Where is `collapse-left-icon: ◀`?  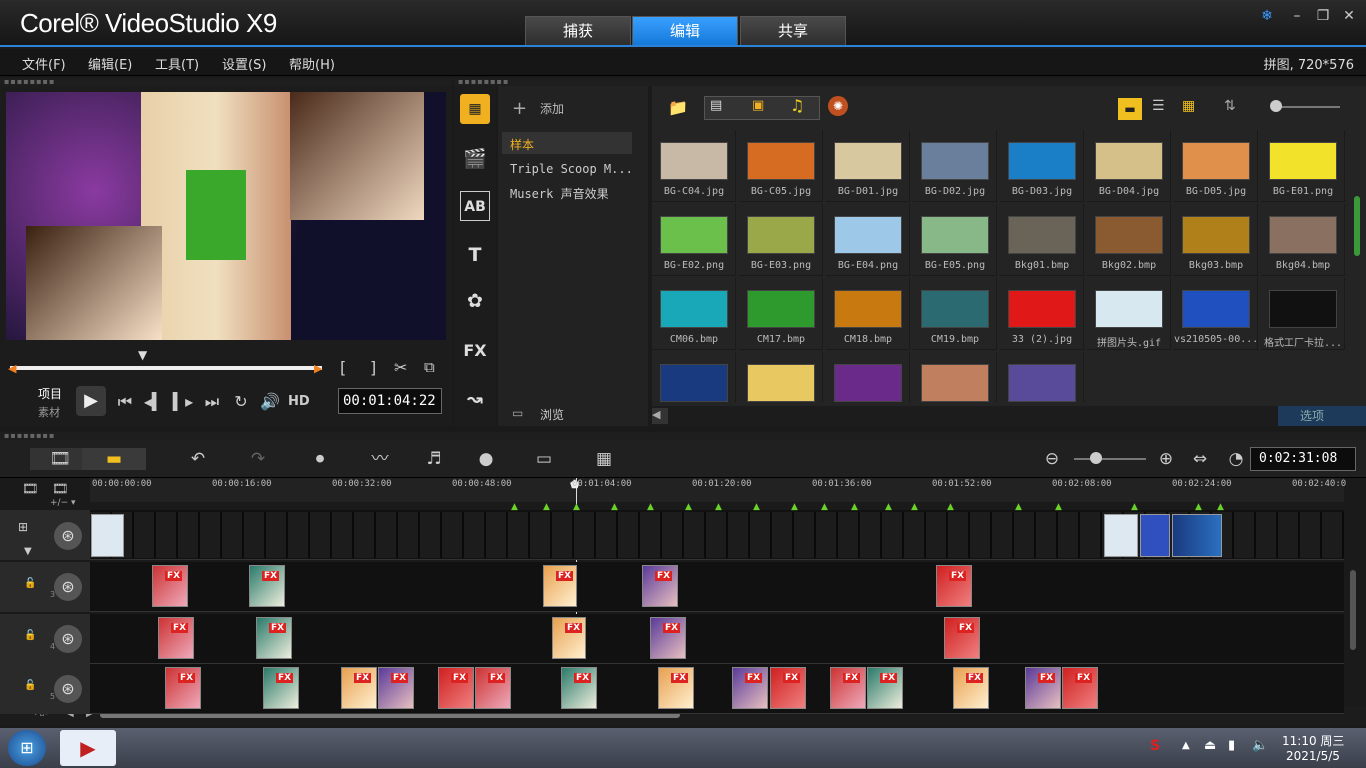
collapse-left-icon: ◀ is located at coordinates (660, 416).